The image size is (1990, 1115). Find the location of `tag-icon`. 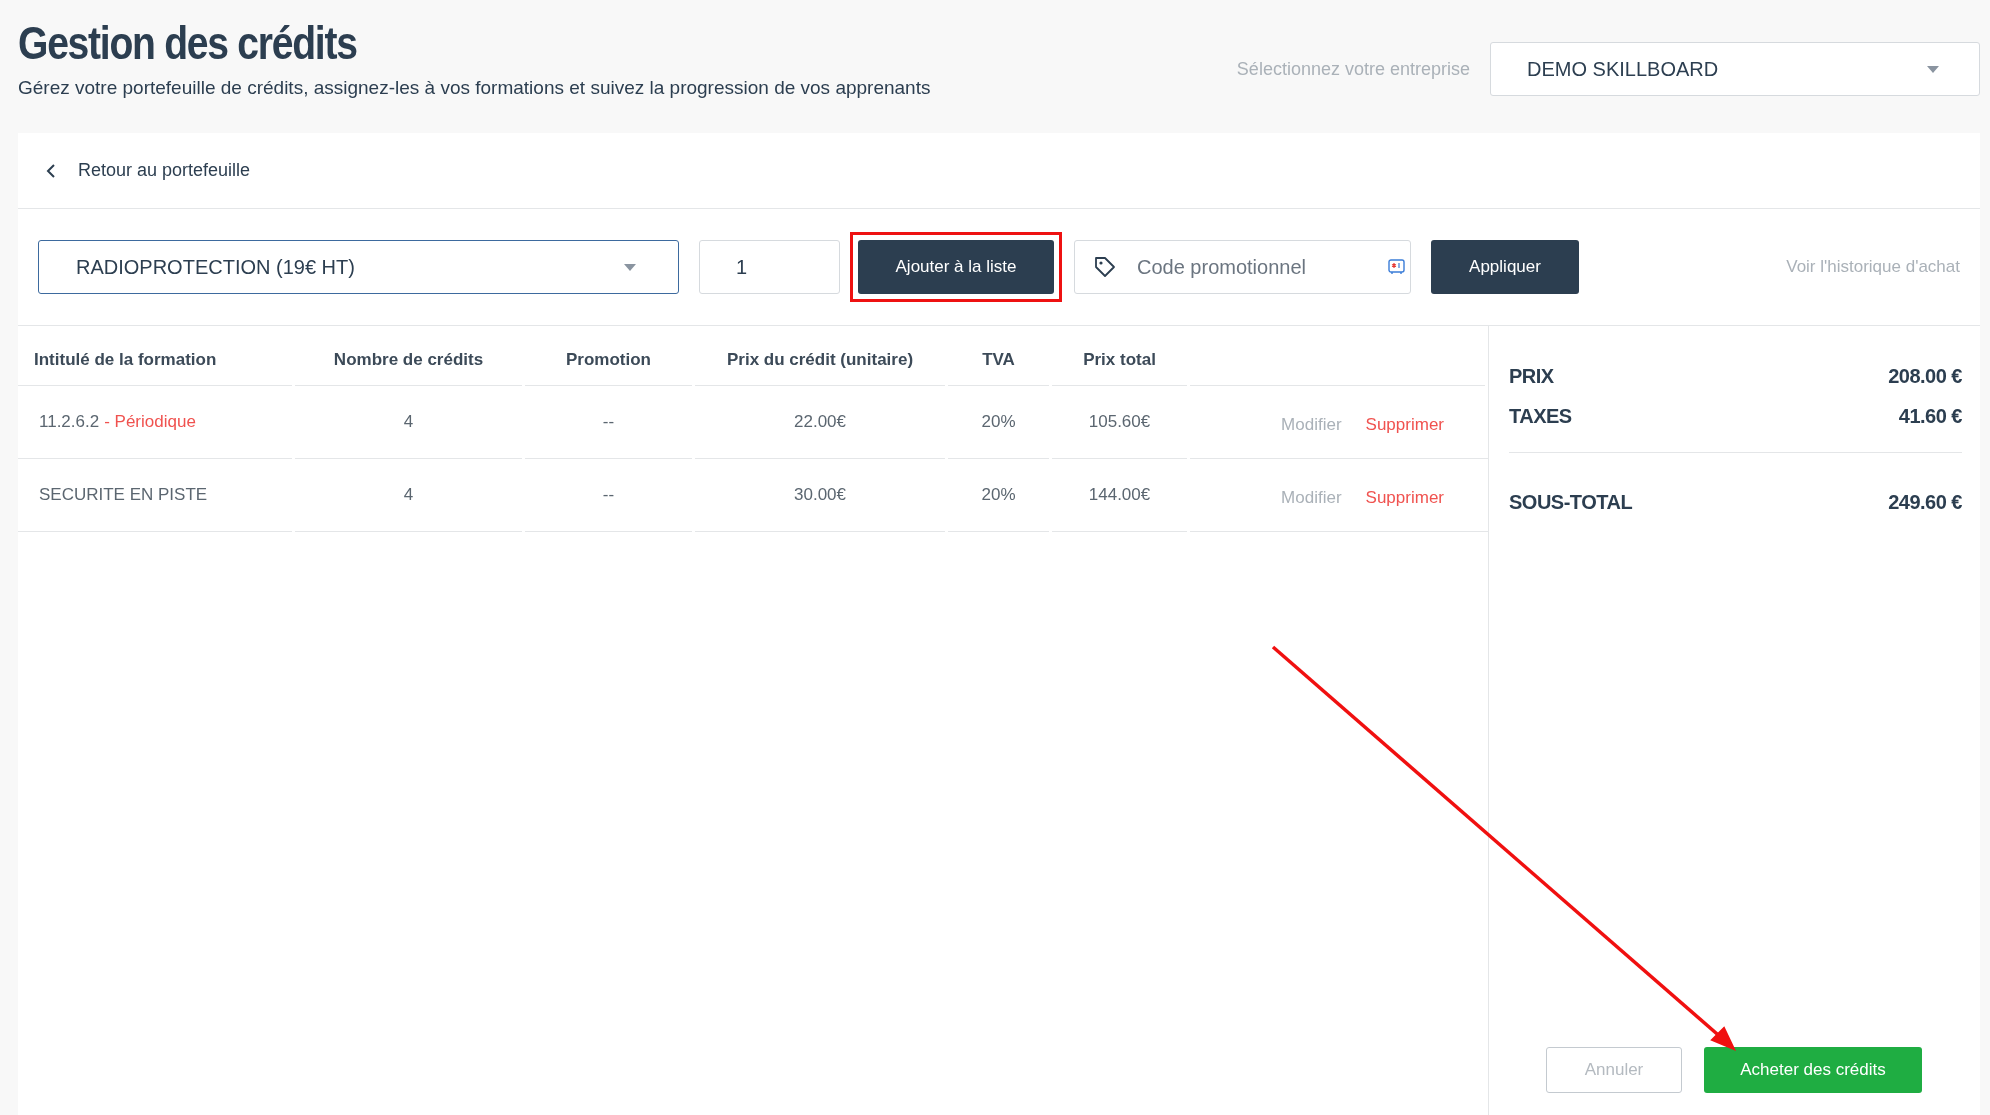

tag-icon is located at coordinates (1105, 267).